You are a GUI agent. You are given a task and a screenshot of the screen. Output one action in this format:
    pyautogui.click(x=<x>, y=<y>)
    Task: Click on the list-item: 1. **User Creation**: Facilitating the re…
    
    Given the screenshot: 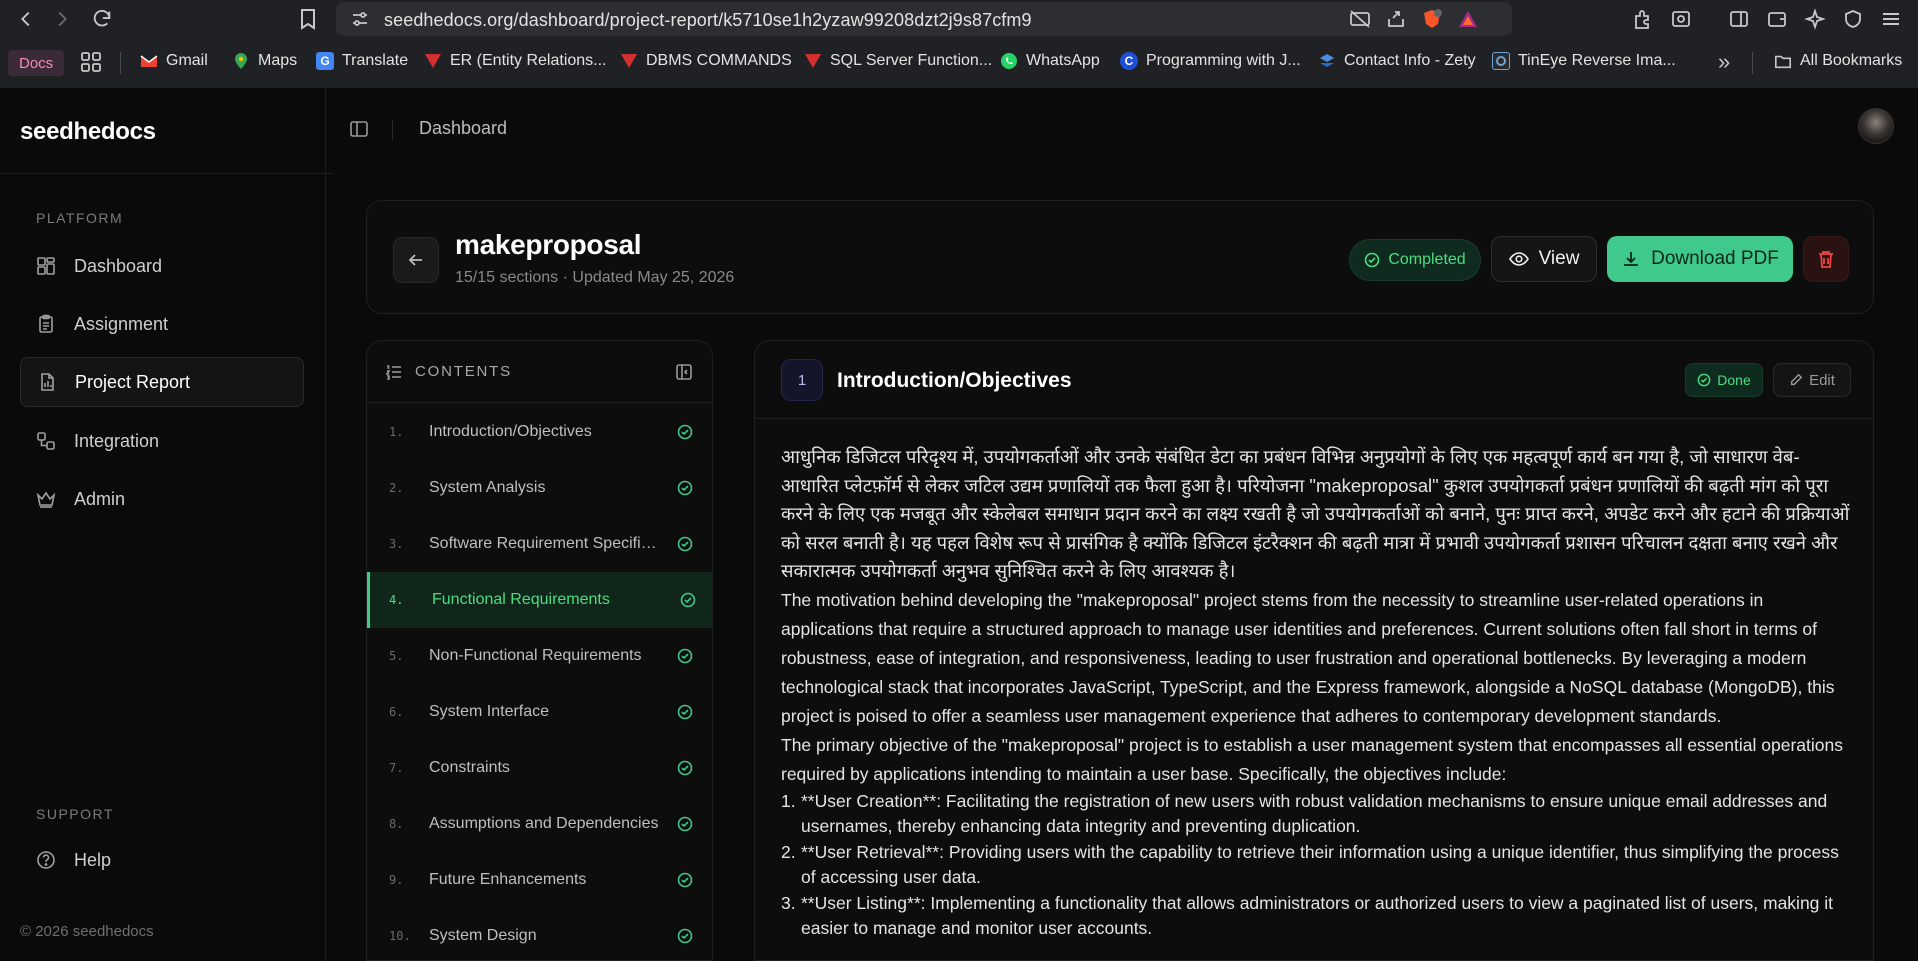 What is the action you would take?
    pyautogui.click(x=1304, y=813)
    